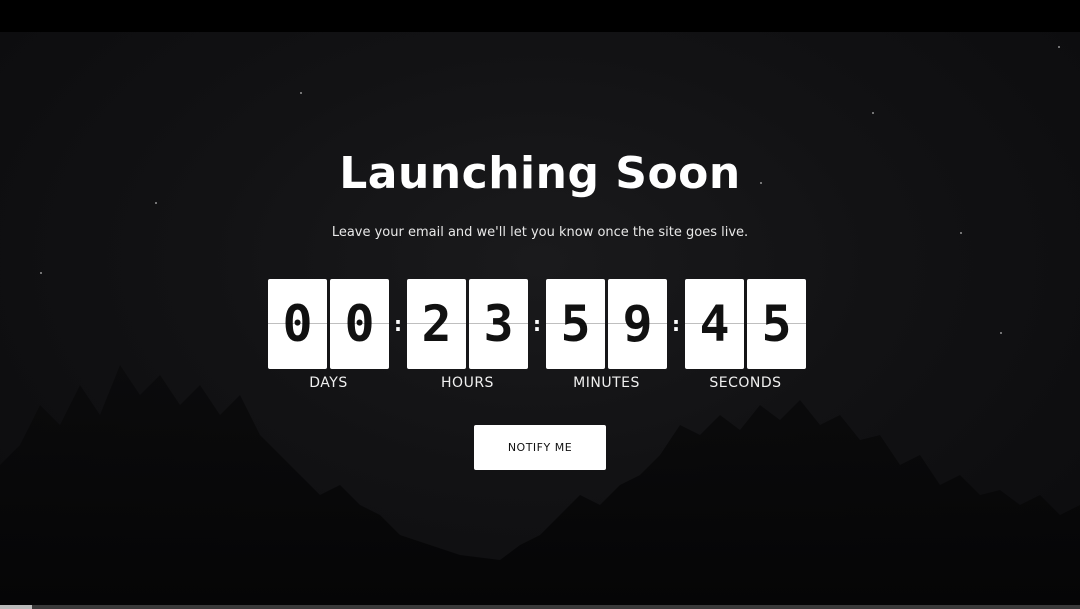 Image resolution: width=1080 pixels, height=609 pixels. What do you see at coordinates (540, 447) in the screenshot?
I see `notify-me-button: NOTIFY ME` at bounding box center [540, 447].